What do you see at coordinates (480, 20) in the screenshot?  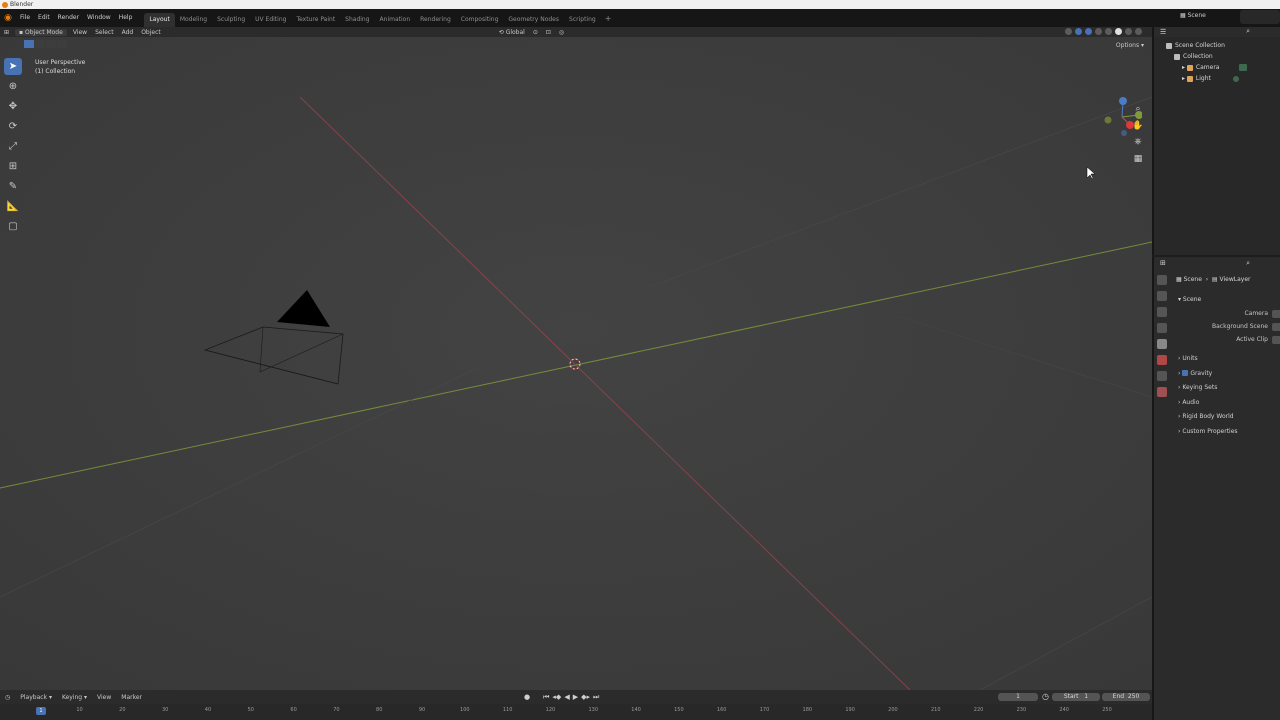 I see `workspace-tab-compositing: Compositing` at bounding box center [480, 20].